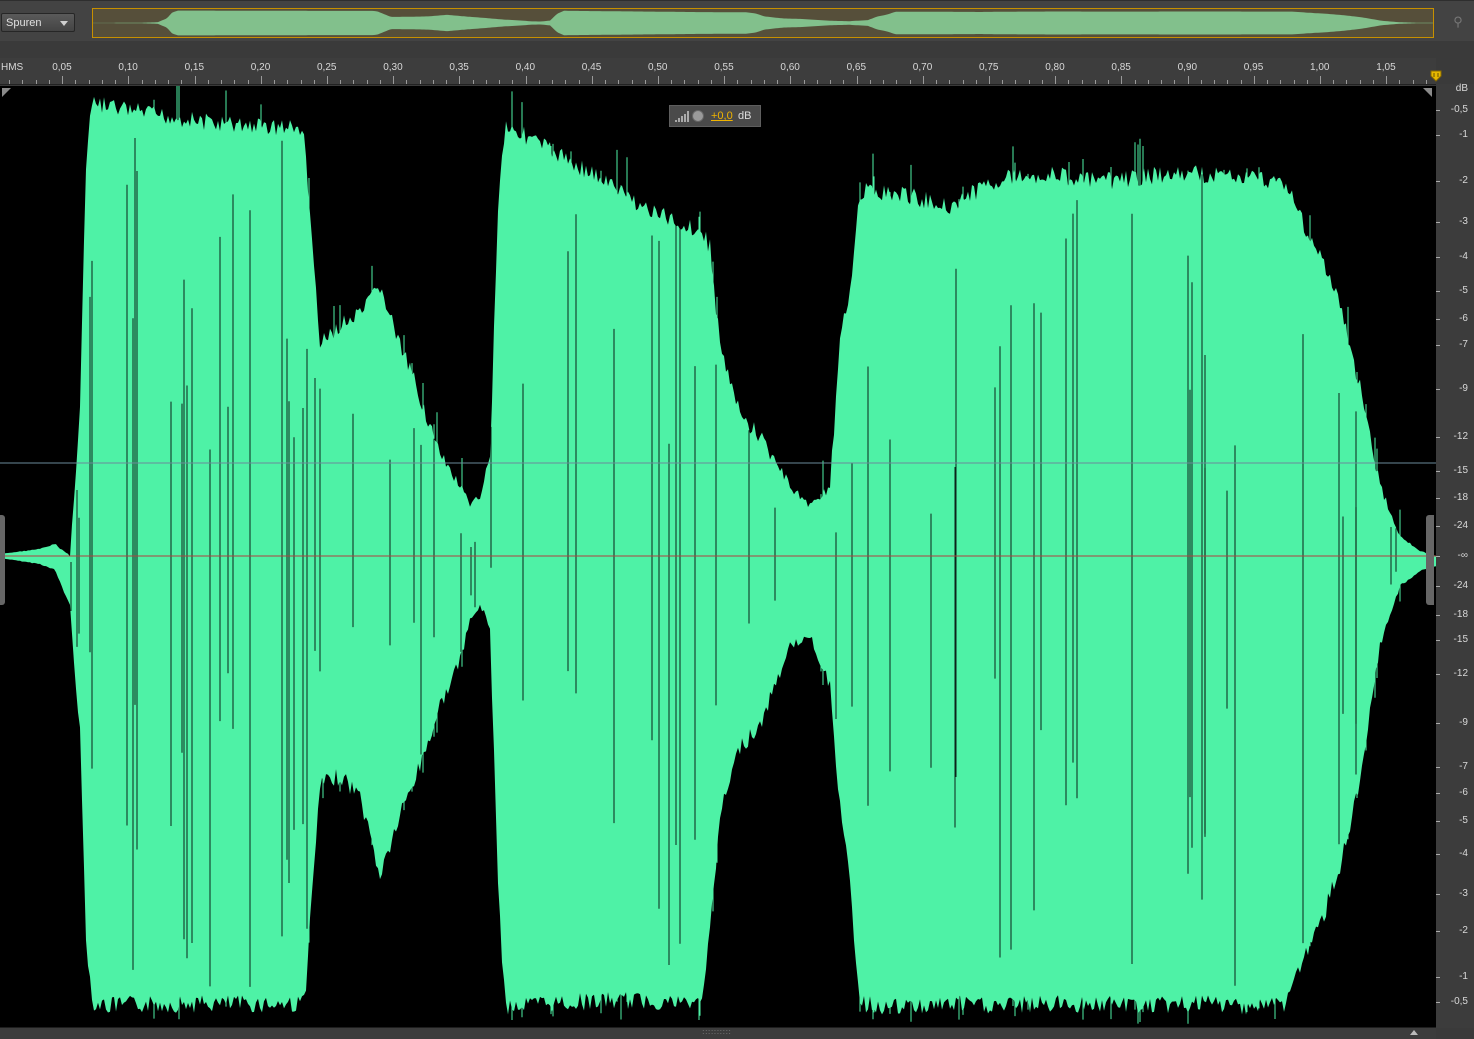 The image size is (1474, 1039). What do you see at coordinates (1463, 820) in the screenshot?
I see `amplitude-label: -5` at bounding box center [1463, 820].